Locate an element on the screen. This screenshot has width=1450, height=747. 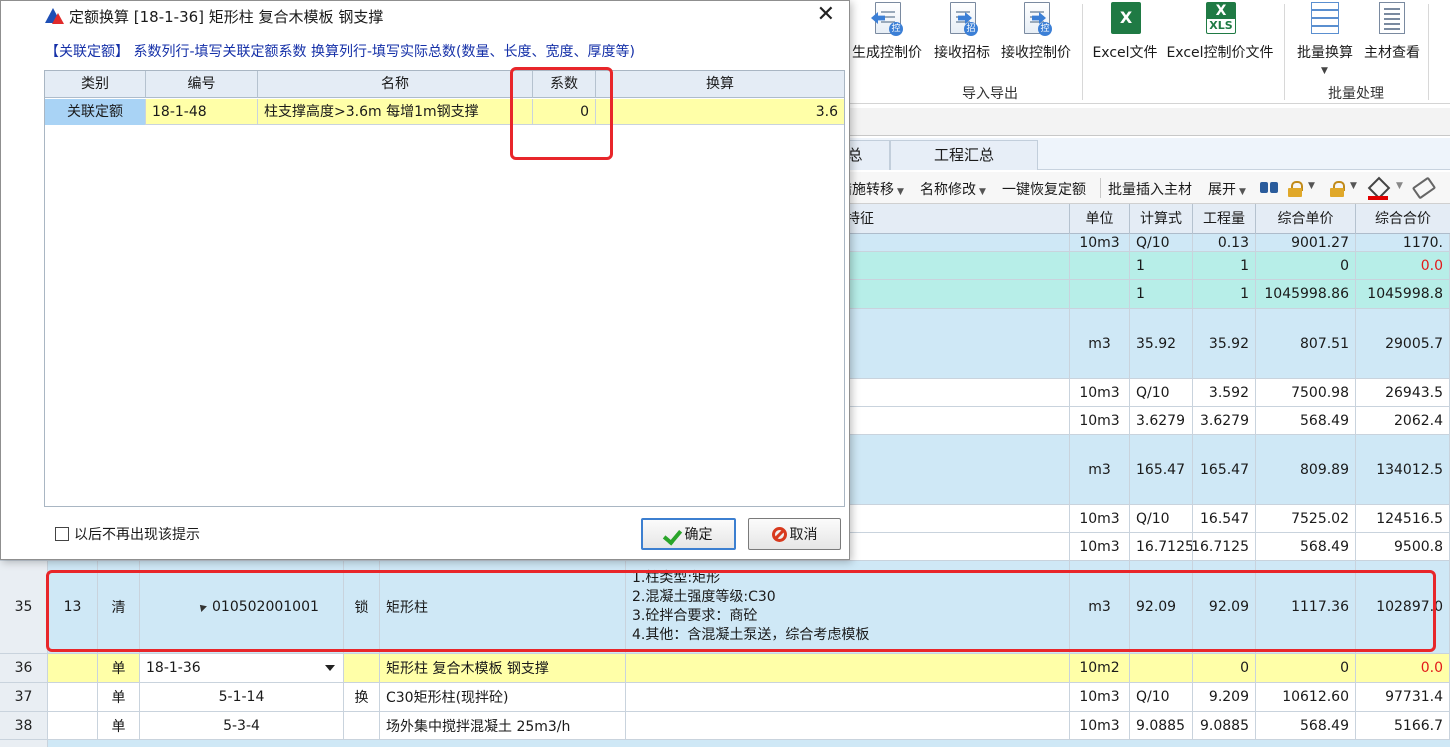
rename-button: 名称修改 ▼ is located at coordinates (953, 189).